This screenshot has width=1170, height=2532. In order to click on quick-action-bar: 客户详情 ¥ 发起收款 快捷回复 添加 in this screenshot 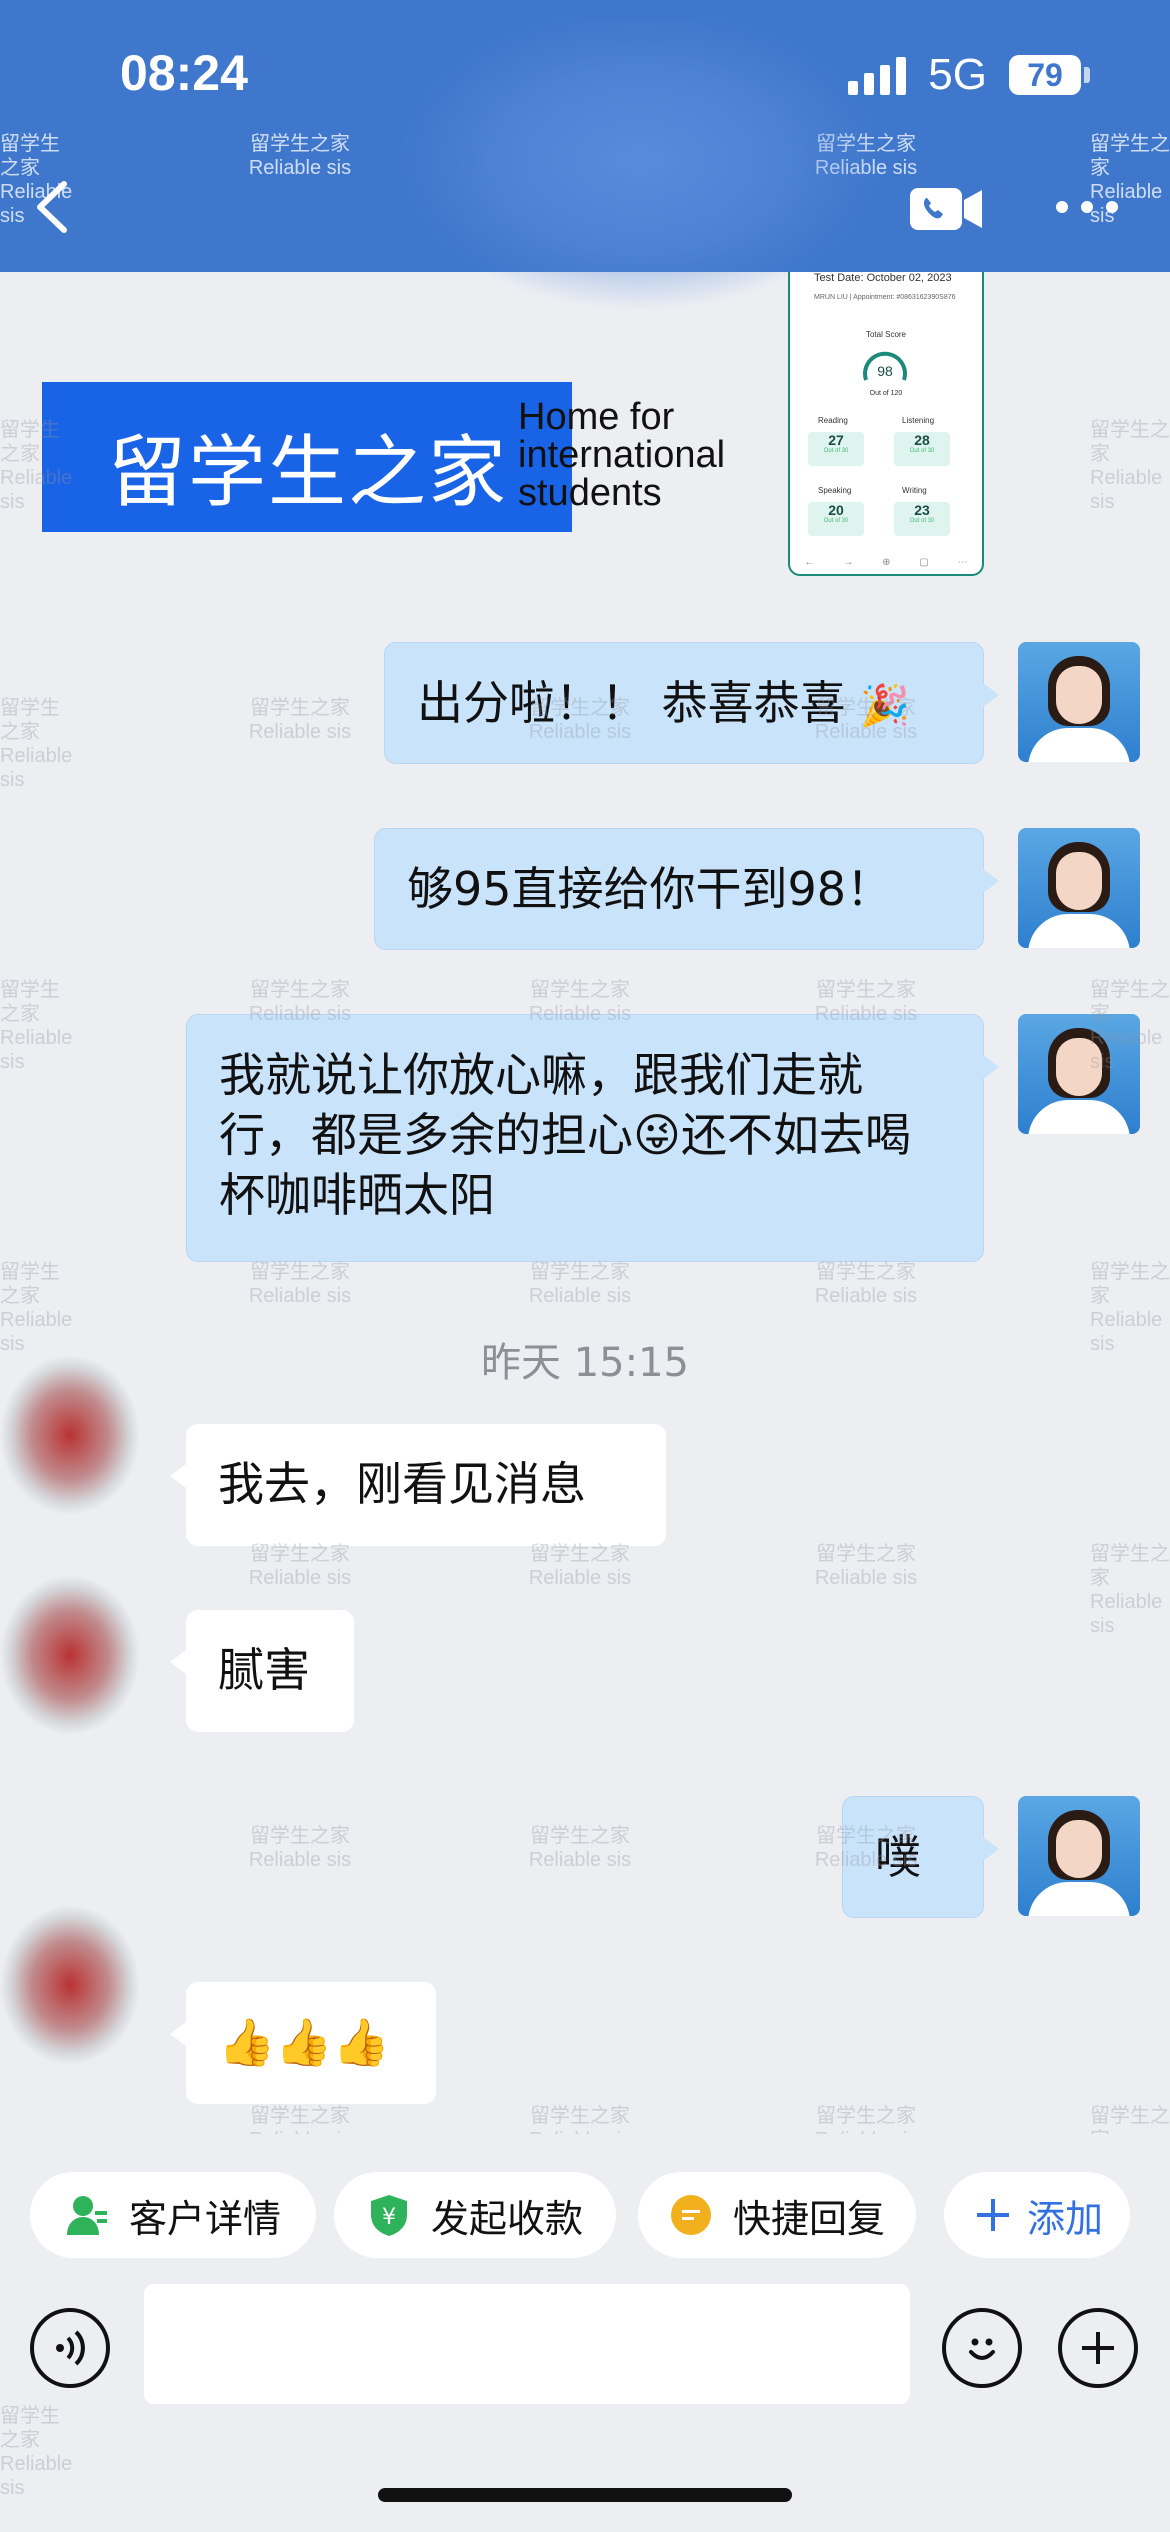, I will do `click(585, 2209)`.